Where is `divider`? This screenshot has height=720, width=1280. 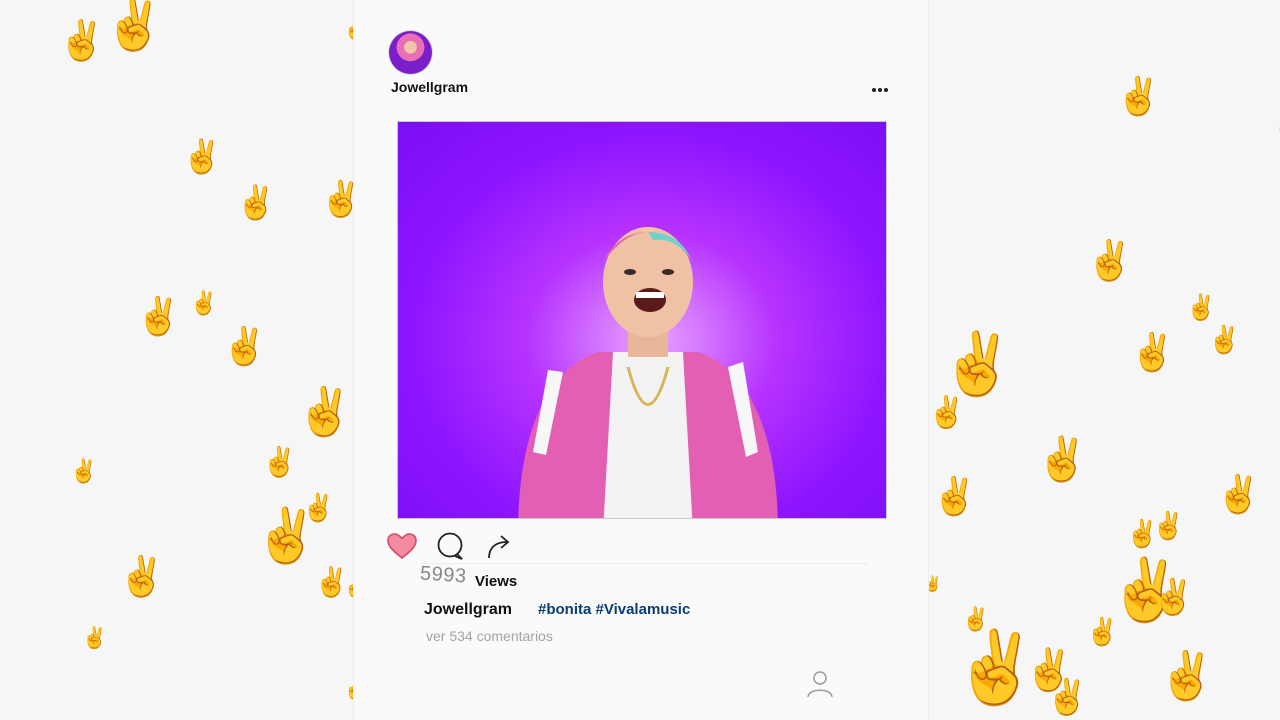 divider is located at coordinates (644, 563).